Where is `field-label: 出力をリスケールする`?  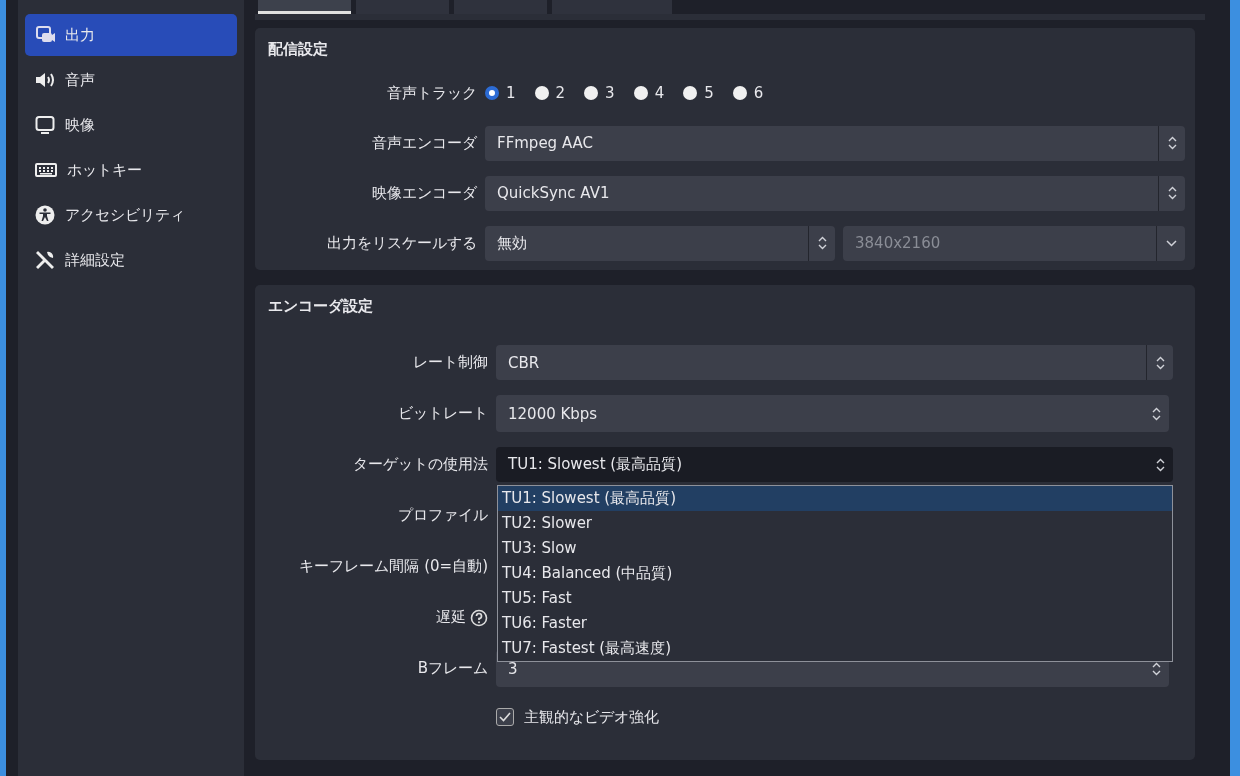
field-label: 出力をリスケールする is located at coordinates (401, 243).